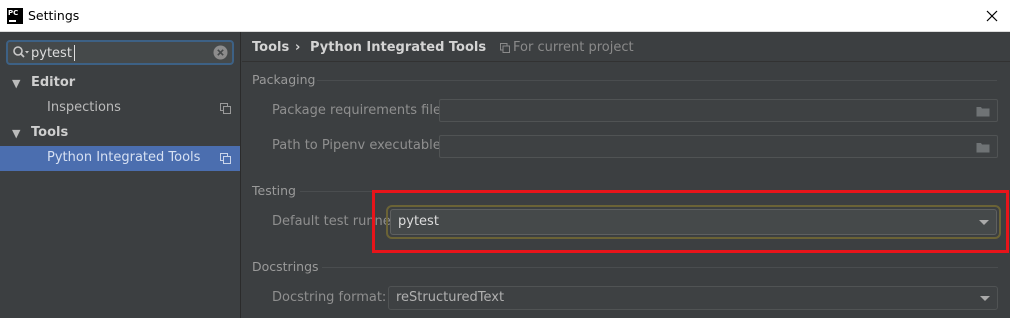  I want to click on pycharm-app-icon: PC, so click(15, 16).